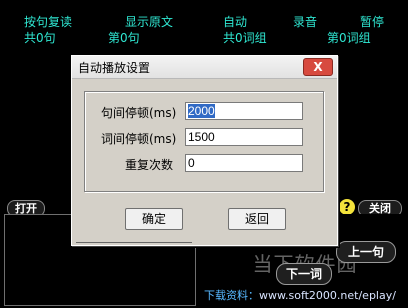 The width and height of the screenshot is (408, 308). What do you see at coordinates (318, 67) in the screenshot?
I see `close-icon: X` at bounding box center [318, 67].